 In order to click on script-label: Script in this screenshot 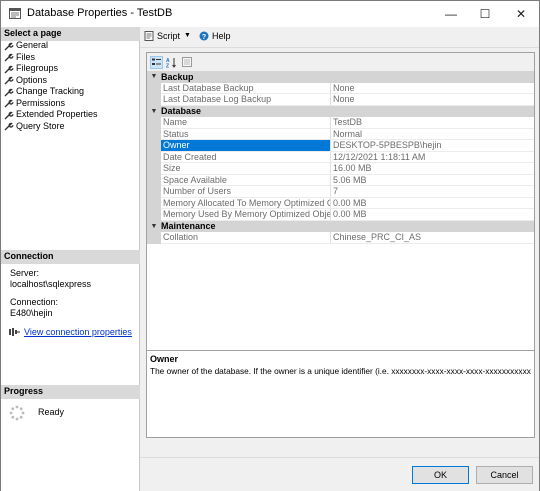, I will do `click(169, 35)`.